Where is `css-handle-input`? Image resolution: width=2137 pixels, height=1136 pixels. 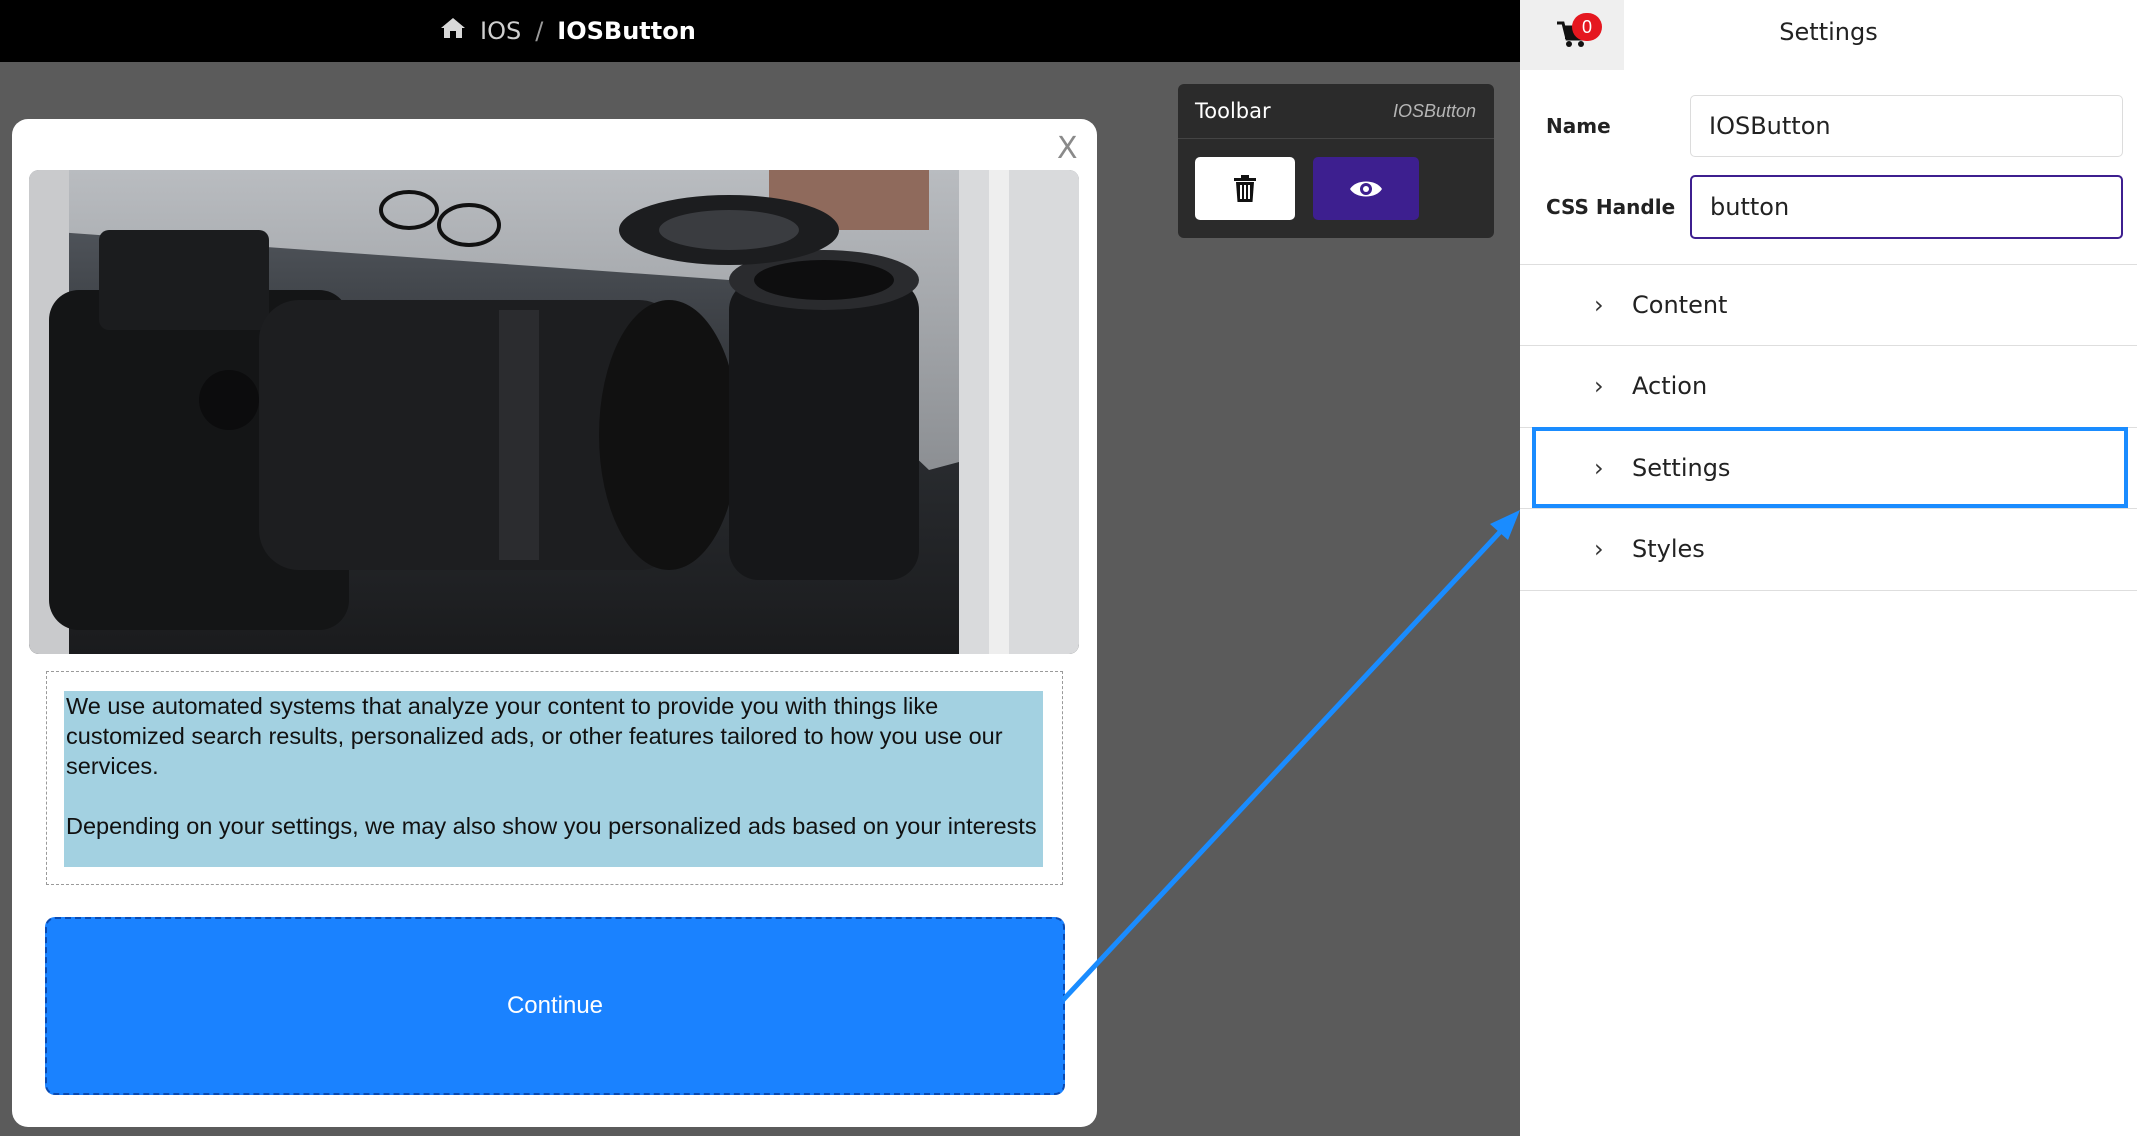 css-handle-input is located at coordinates (1906, 207).